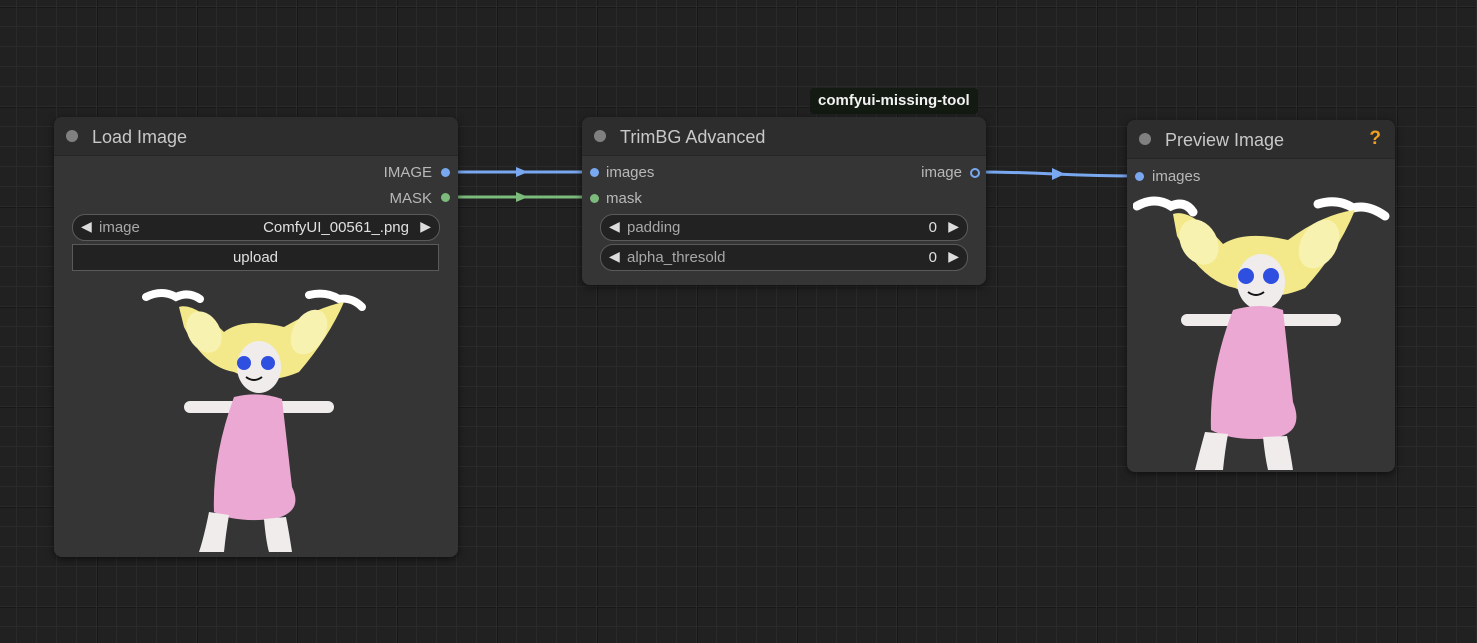 The height and width of the screenshot is (643, 1477). I want to click on padding-label: padding, so click(654, 227).